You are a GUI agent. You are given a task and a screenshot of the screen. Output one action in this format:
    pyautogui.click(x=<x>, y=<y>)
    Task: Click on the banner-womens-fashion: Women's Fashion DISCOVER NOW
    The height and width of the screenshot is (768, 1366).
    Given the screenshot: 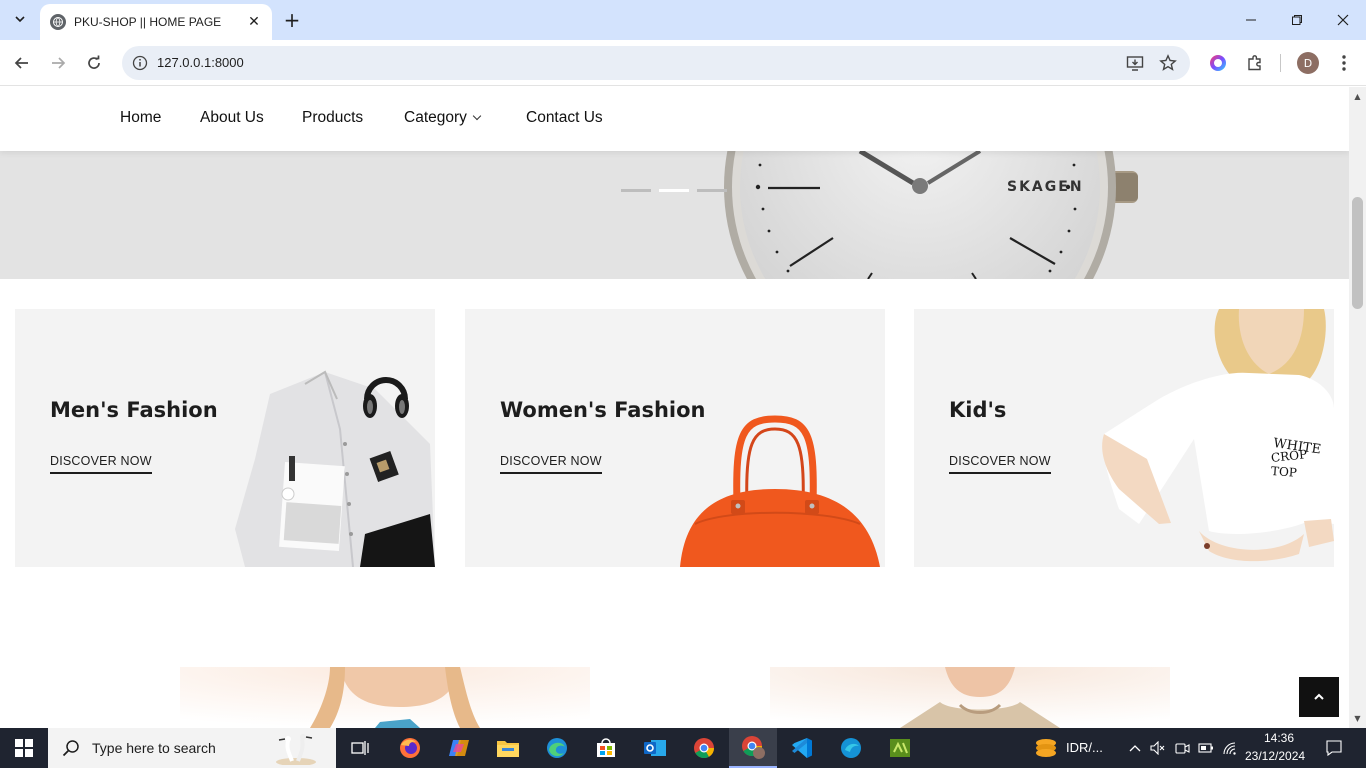 What is the action you would take?
    pyautogui.click(x=675, y=438)
    